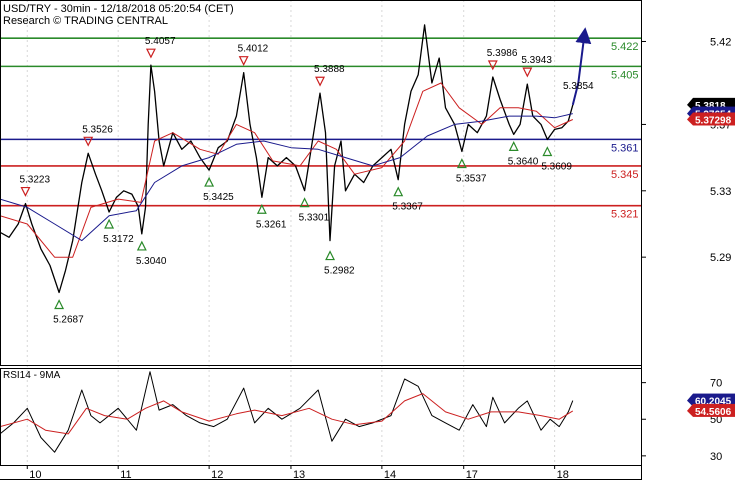 This screenshot has width=735, height=485. I want to click on x-day-label: 18, so click(563, 474).